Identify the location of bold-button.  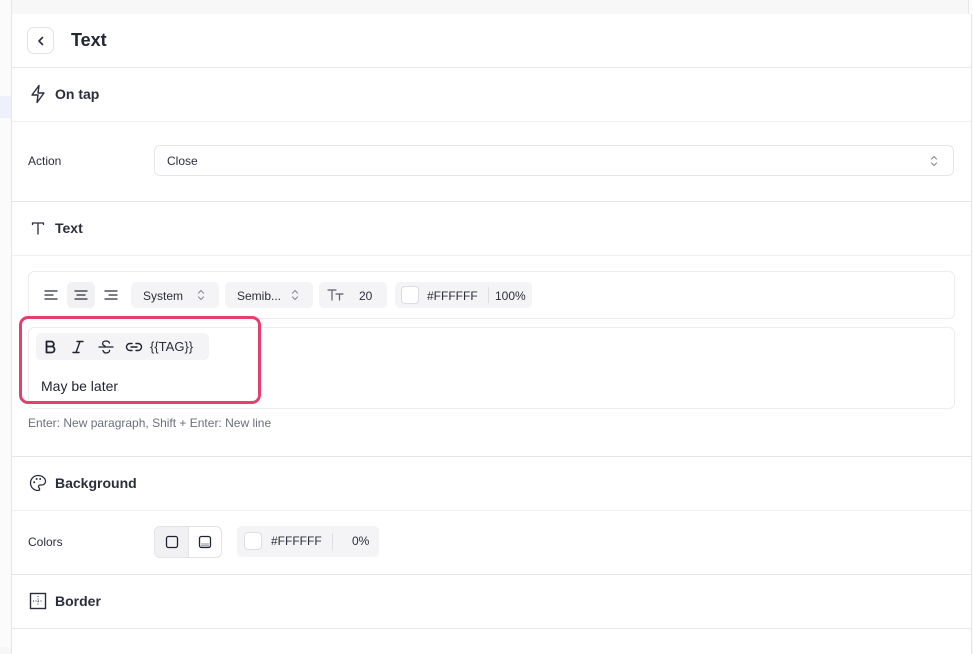
(50, 347).